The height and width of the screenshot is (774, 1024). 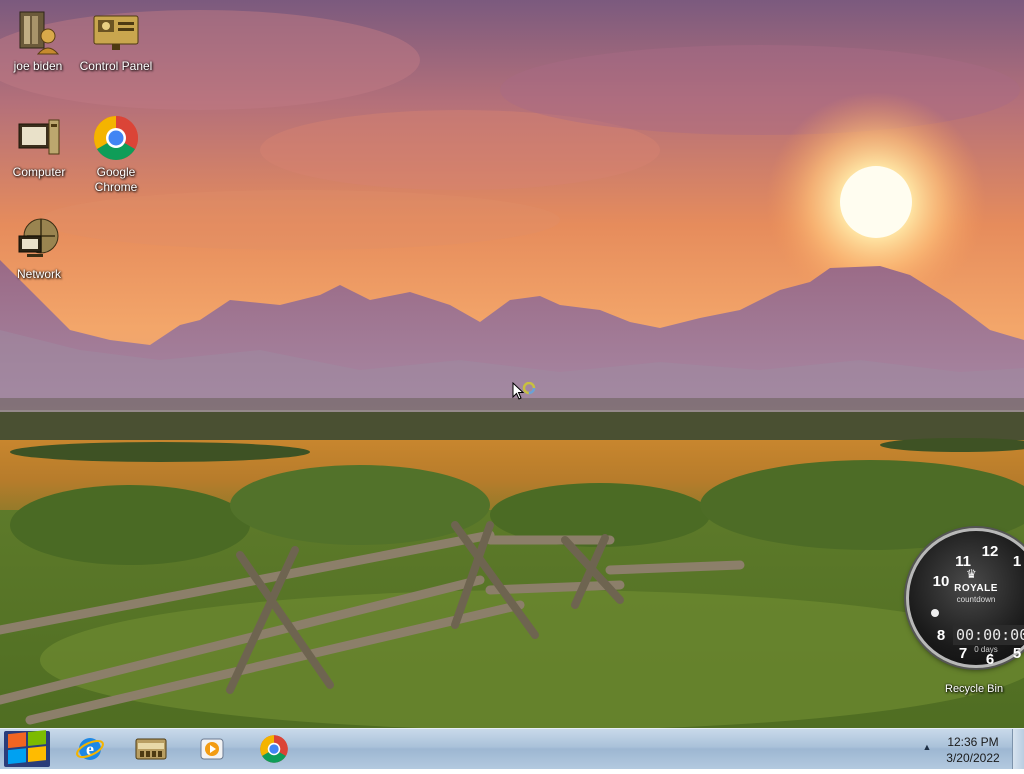 What do you see at coordinates (524, 391) in the screenshot?
I see `busy-cursor-icon` at bounding box center [524, 391].